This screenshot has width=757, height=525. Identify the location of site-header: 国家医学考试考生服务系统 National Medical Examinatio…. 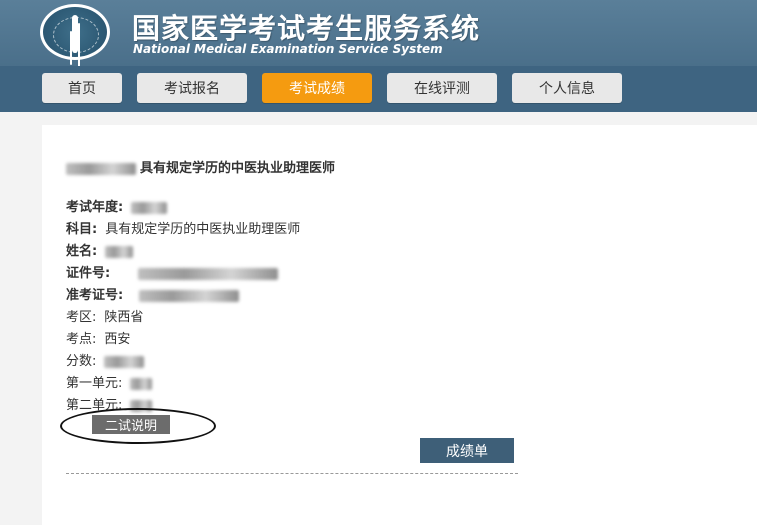
(378, 33).